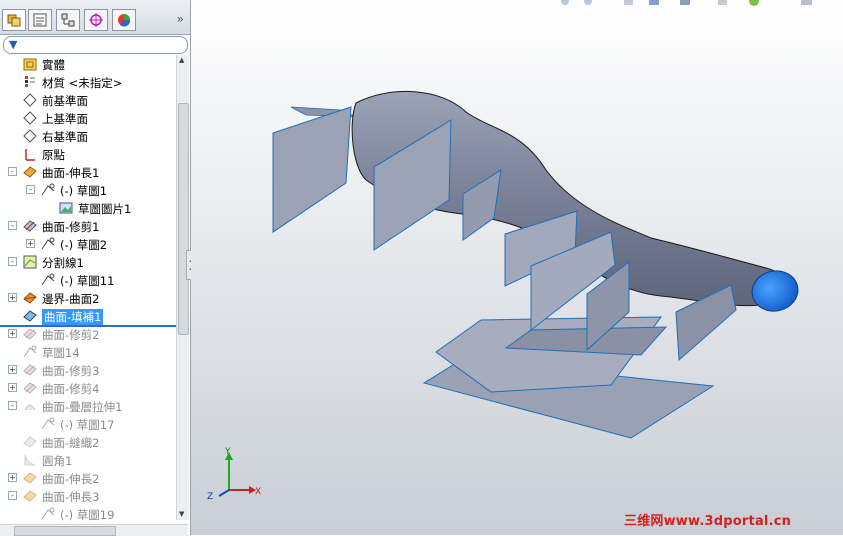 The width and height of the screenshot is (843, 536). Describe the element at coordinates (685, 2) in the screenshot. I see `display-style-icon` at that location.